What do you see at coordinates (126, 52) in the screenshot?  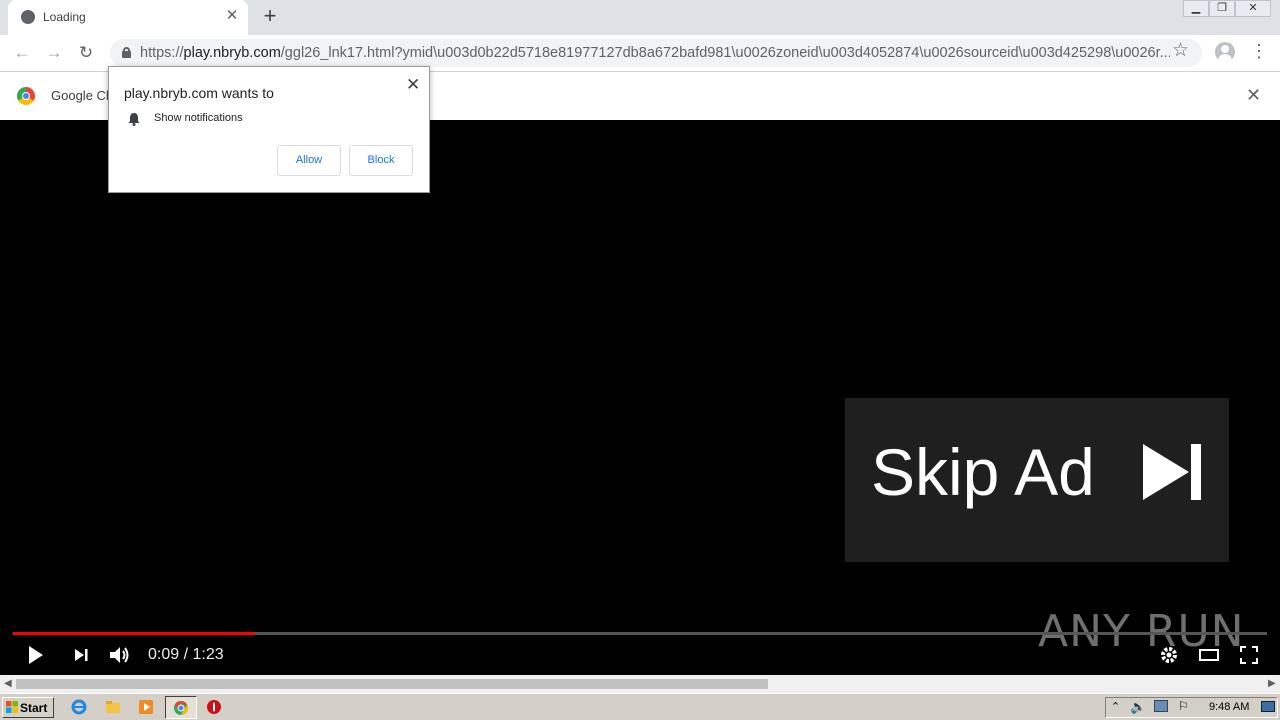 I see `lock-icon` at bounding box center [126, 52].